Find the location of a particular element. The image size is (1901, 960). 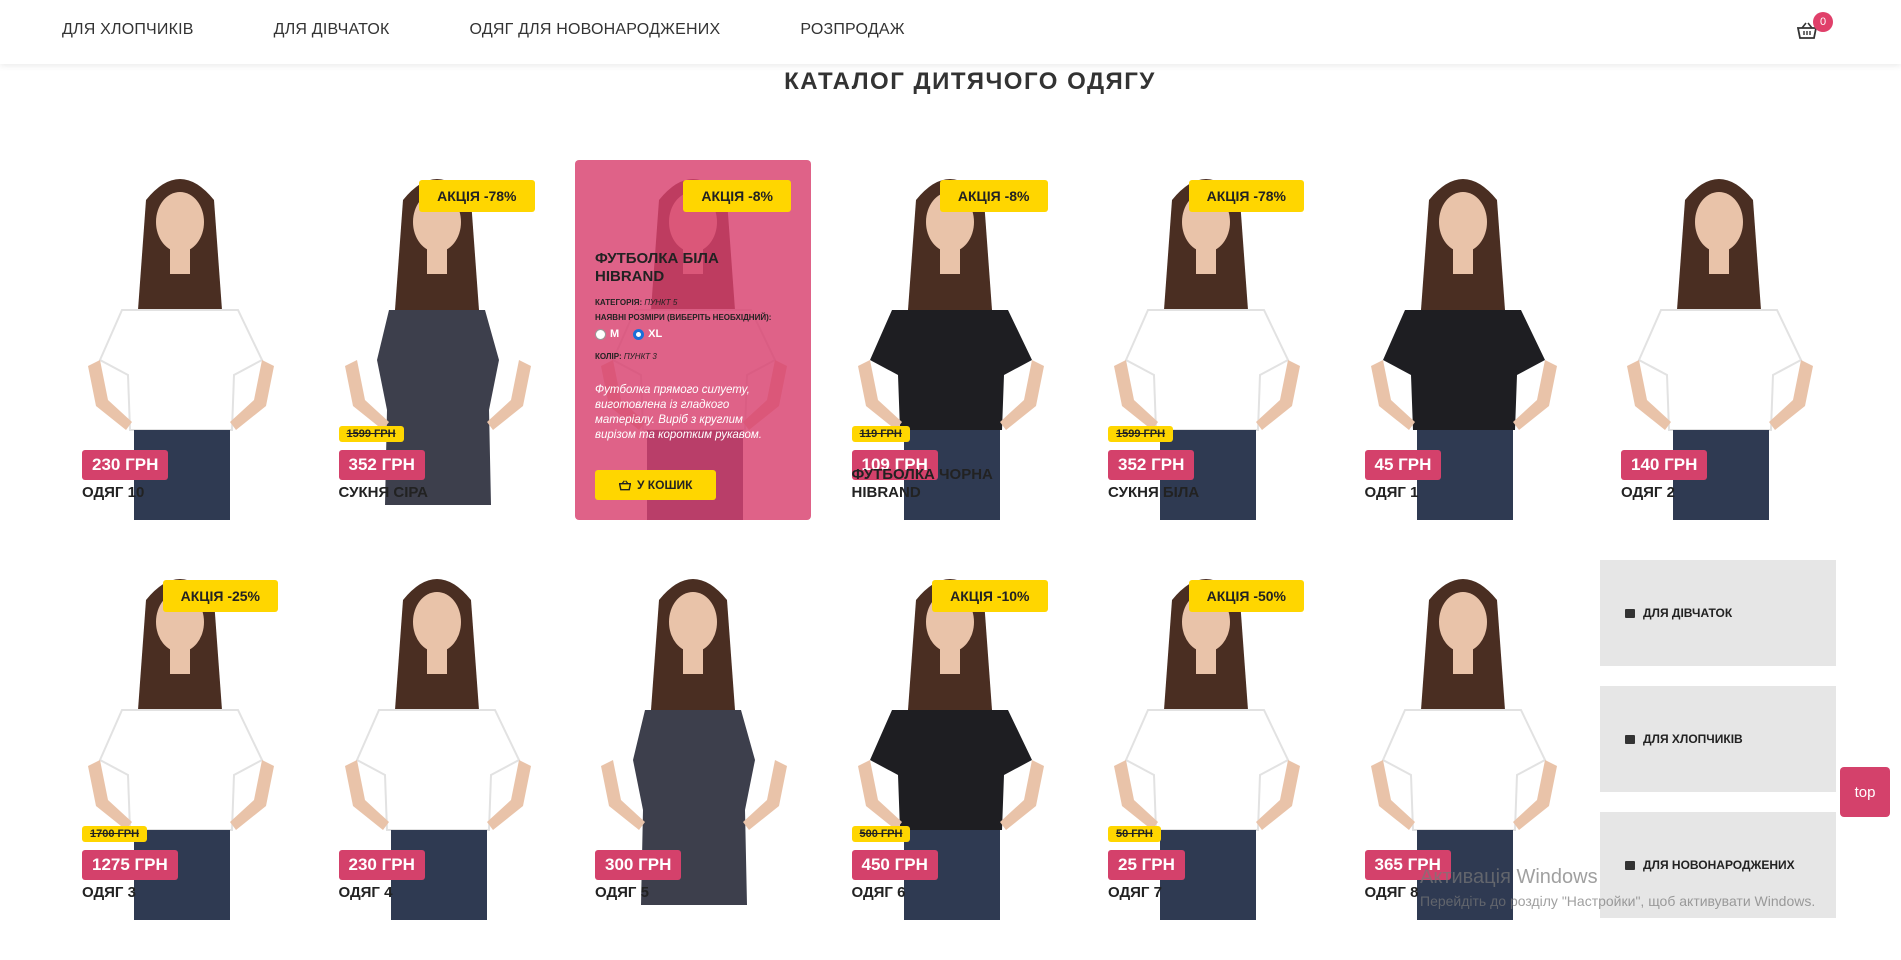

price-tag: 140 ГРН is located at coordinates (1664, 465).